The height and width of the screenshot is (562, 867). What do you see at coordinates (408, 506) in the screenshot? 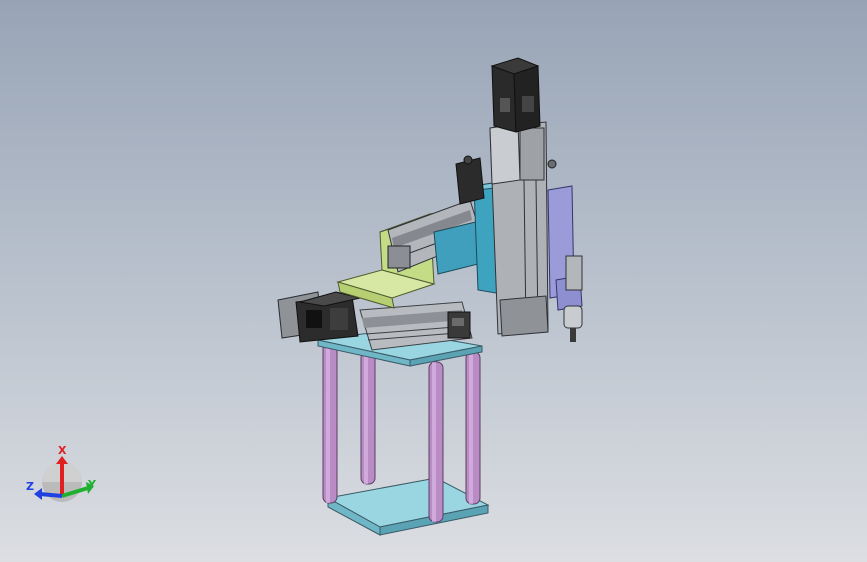
I see `base-plate` at bounding box center [408, 506].